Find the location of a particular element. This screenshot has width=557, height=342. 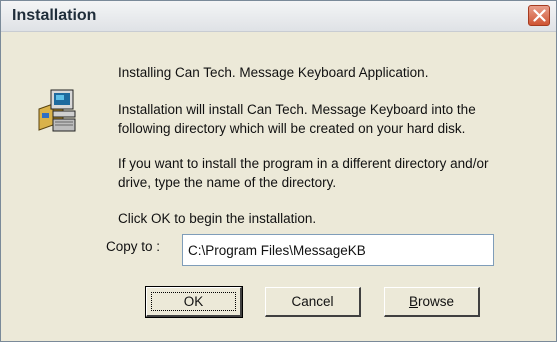

computer-setup-icon is located at coordinates (57, 110).